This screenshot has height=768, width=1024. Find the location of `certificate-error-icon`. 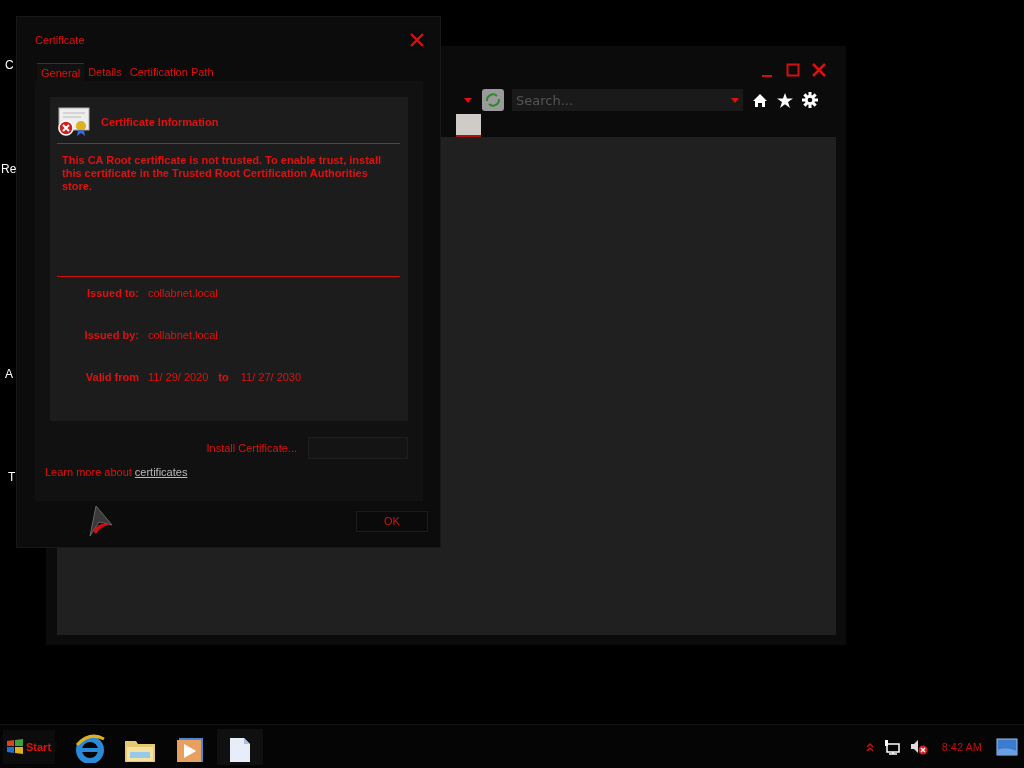

certificate-error-icon is located at coordinates (74, 122).